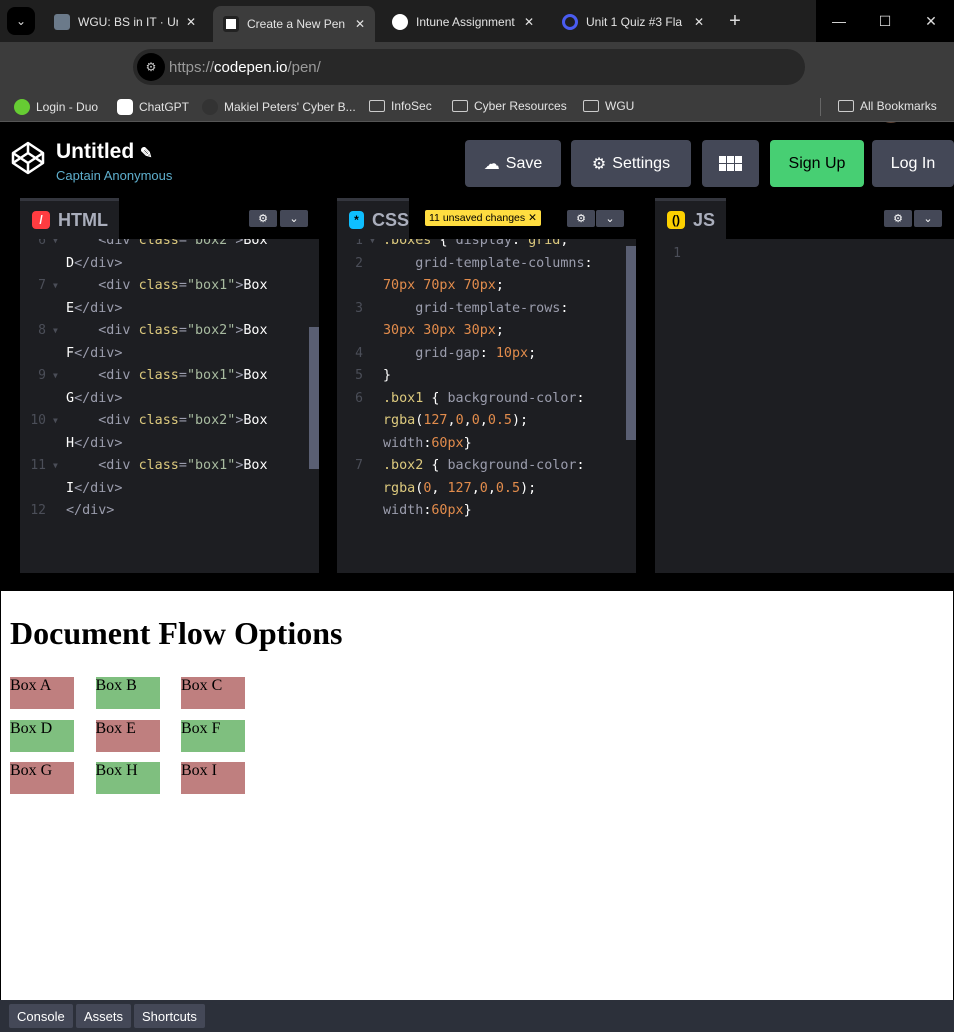  What do you see at coordinates (399, 488) in the screenshot?
I see `code-token: rgba` at bounding box center [399, 488].